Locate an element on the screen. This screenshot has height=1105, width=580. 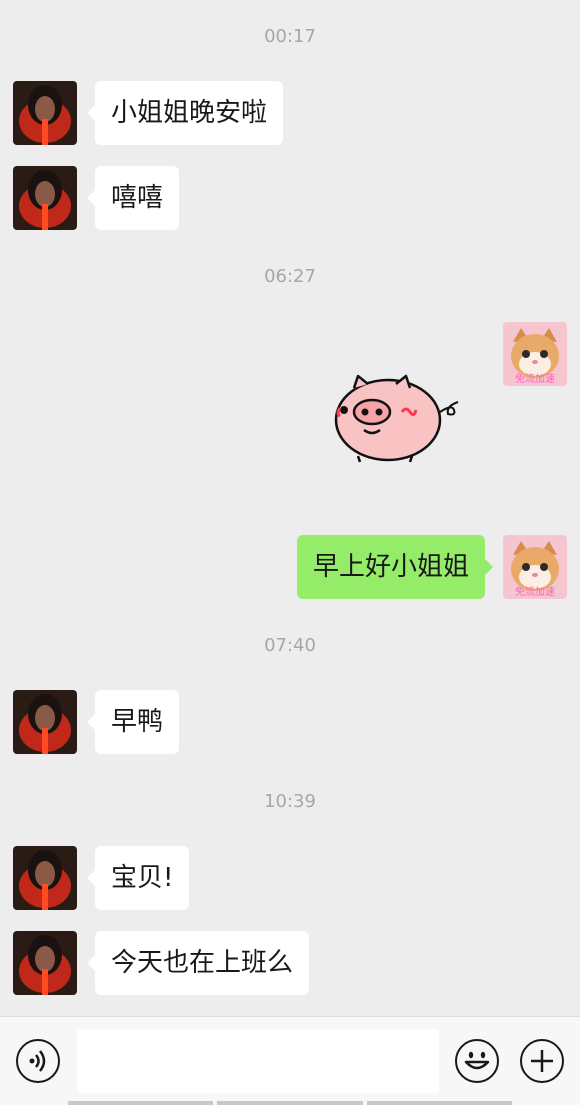
sent-message-bubble: 早上好小姐姐 is located at coordinates (395, 567).